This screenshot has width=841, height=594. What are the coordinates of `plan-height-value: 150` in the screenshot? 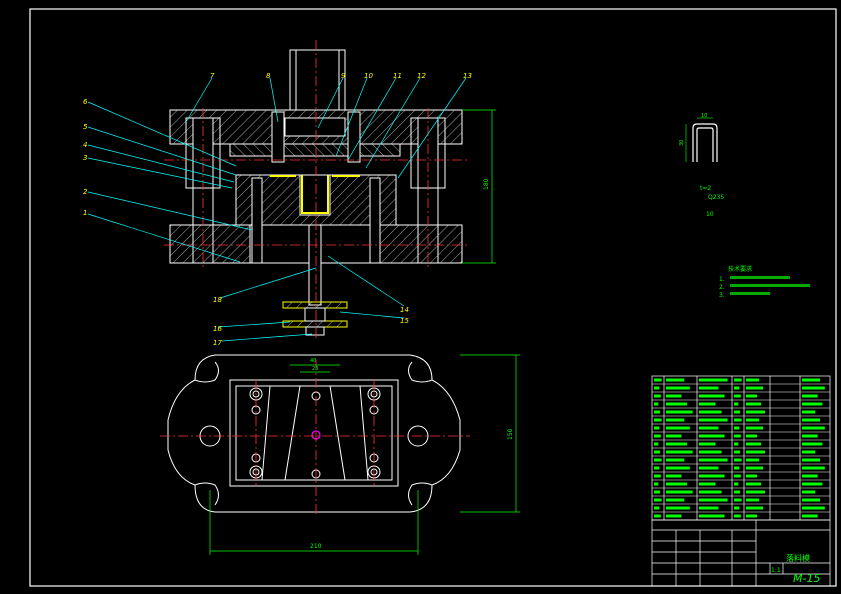 It's located at (510, 434).